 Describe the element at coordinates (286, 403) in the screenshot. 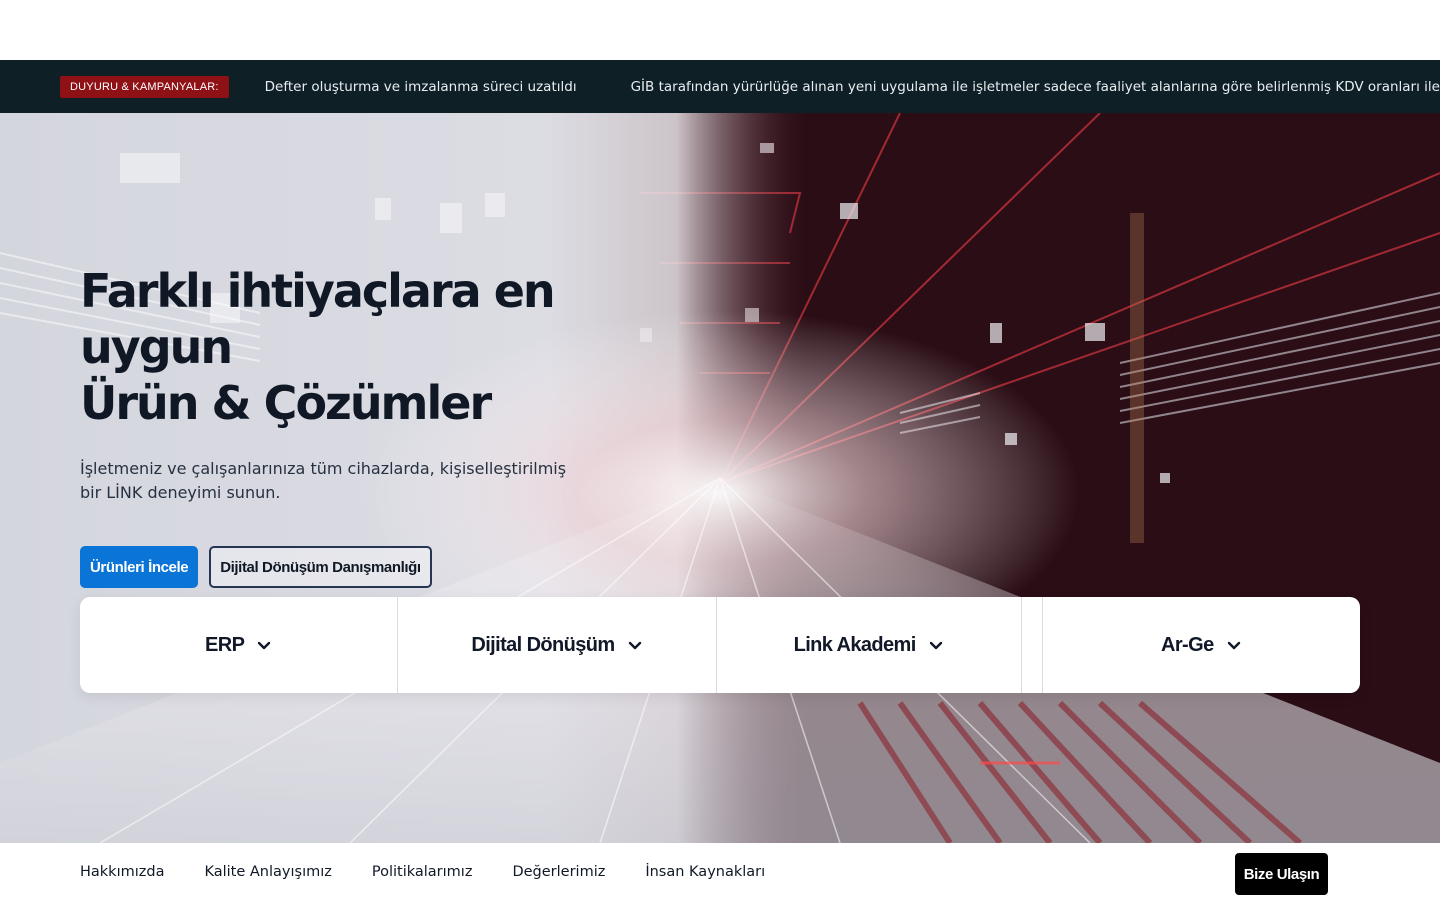

I see `hero-title-line: Ürün & Çözümler` at that location.